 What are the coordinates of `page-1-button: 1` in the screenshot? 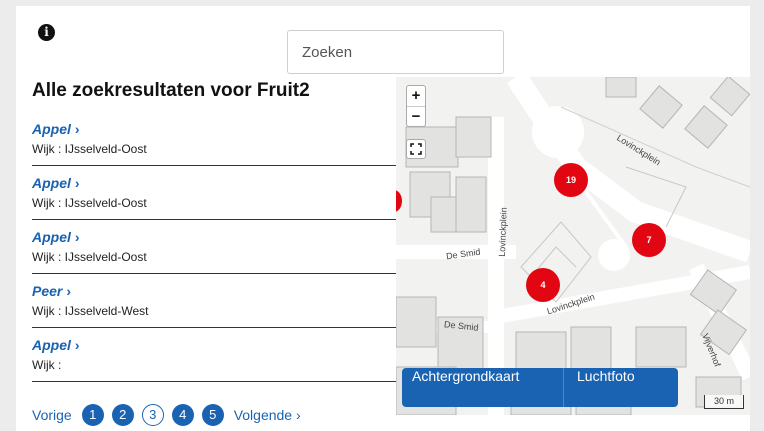 It's located at (92, 415).